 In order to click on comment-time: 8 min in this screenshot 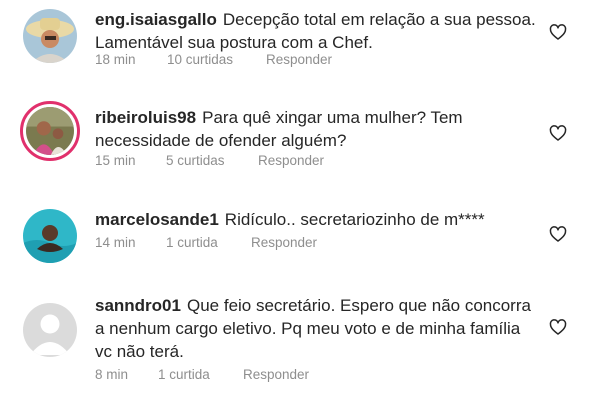, I will do `click(112, 374)`.